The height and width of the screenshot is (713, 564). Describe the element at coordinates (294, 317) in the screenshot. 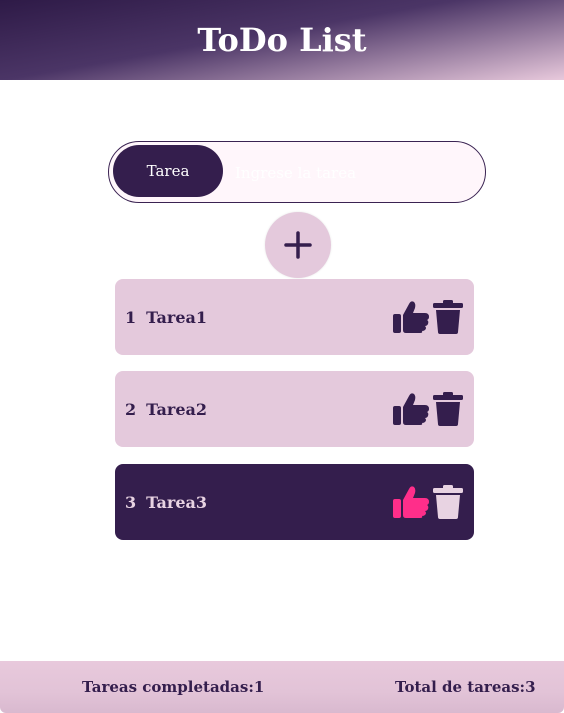

I see `task-item: 1 Tarea1` at that location.